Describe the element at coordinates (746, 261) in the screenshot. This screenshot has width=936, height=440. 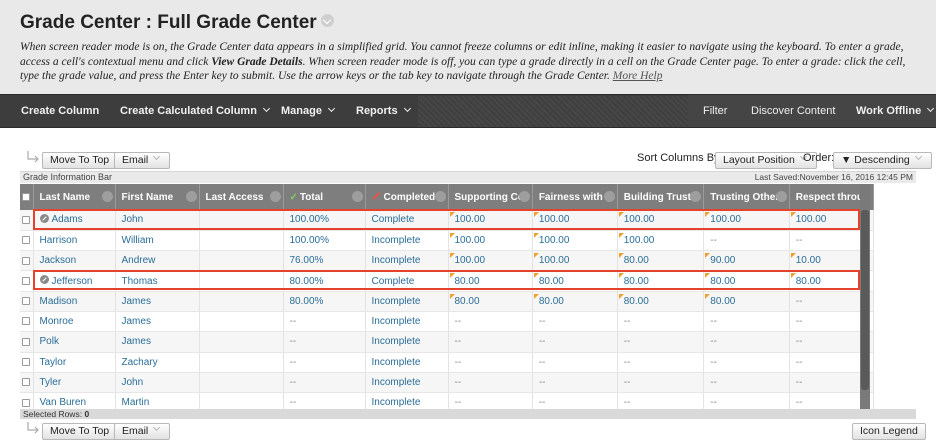
I see `cell-c4: 90.00` at that location.